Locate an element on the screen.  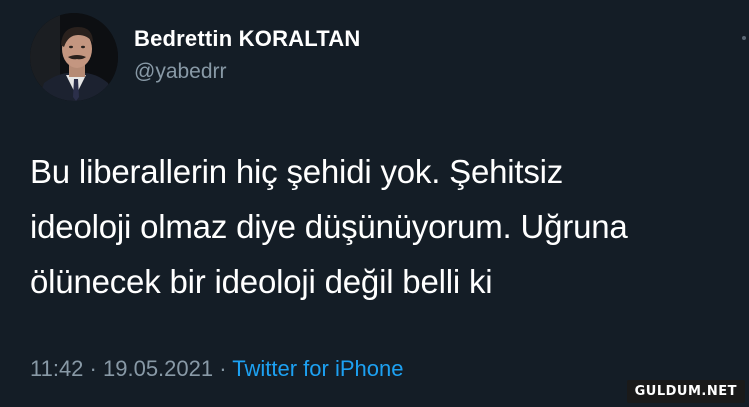
tweet-date: 19.05.2021 is located at coordinates (158, 368).